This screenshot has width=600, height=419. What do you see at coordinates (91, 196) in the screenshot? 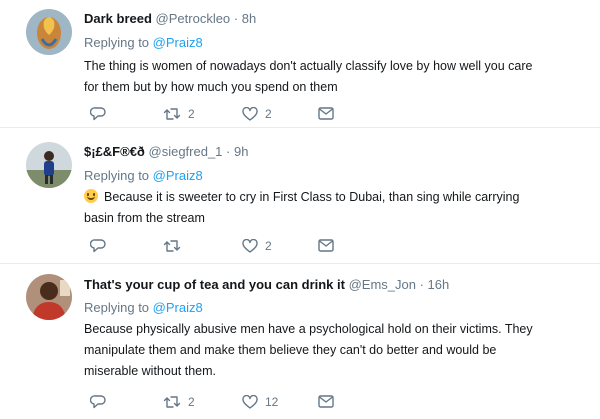
I see `smiling-face-emoji` at bounding box center [91, 196].